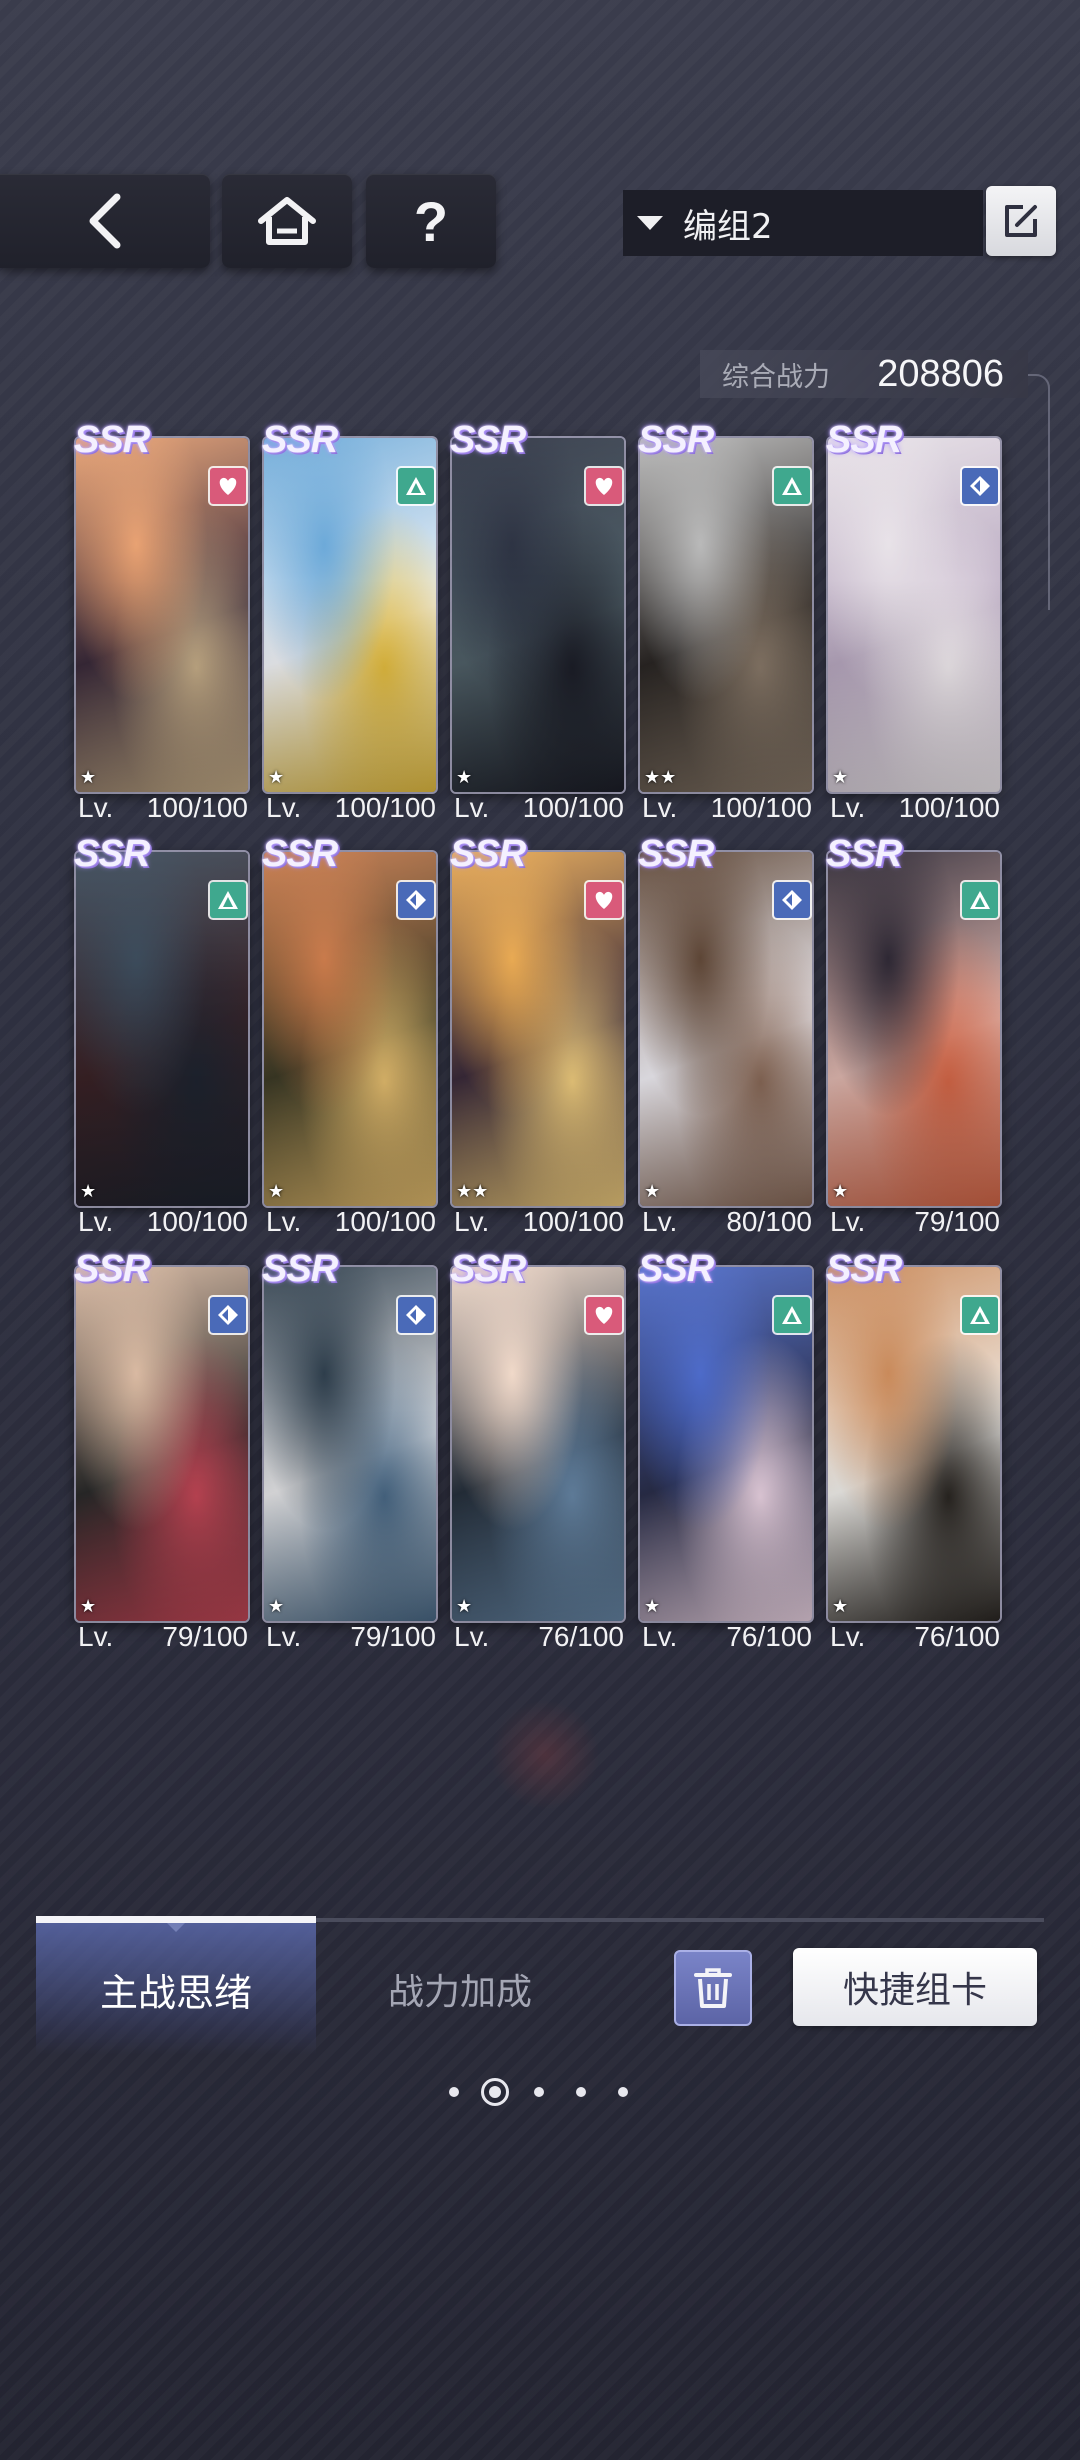  What do you see at coordinates (176, 1989) in the screenshot?
I see `tab-main-thoughts: 主战思绪` at bounding box center [176, 1989].